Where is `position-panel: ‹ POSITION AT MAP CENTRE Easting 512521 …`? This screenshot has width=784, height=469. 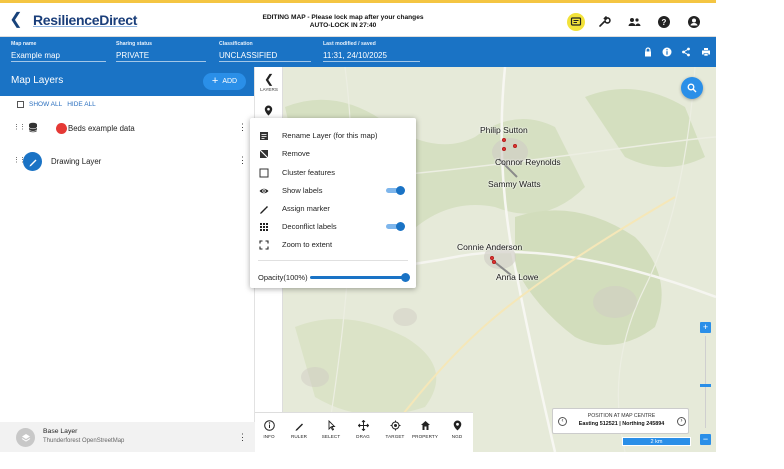 position-panel: ‹ POSITION AT MAP CENTRE Easting 512521 … is located at coordinates (620, 421).